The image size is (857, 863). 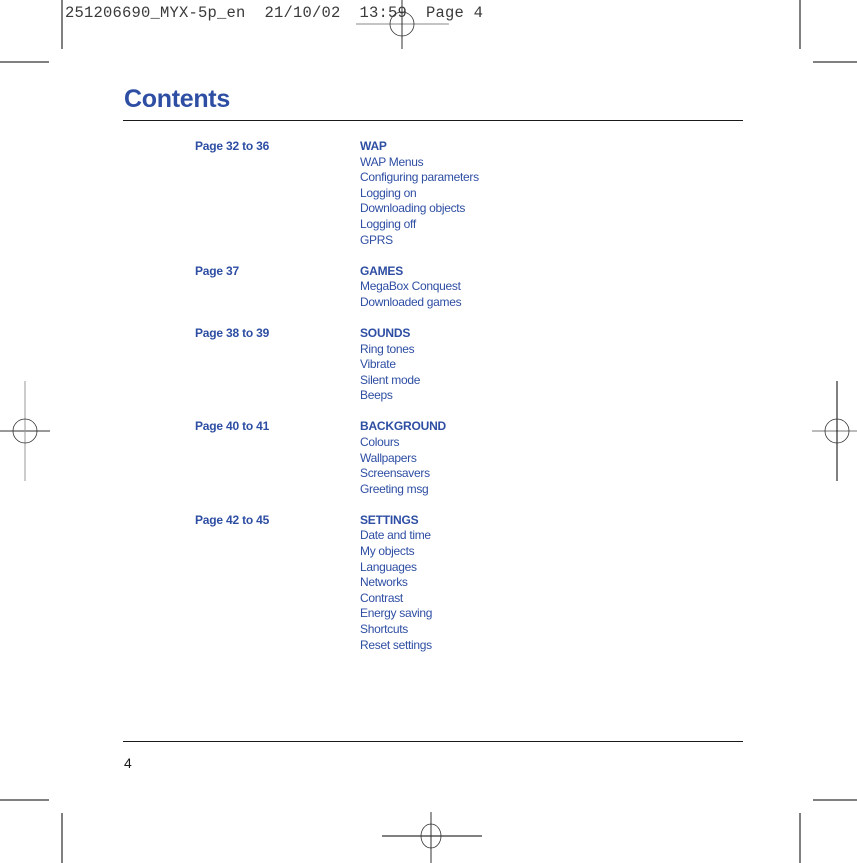 What do you see at coordinates (432, 837) in the screenshot?
I see `registration-mark-bottom` at bounding box center [432, 837].